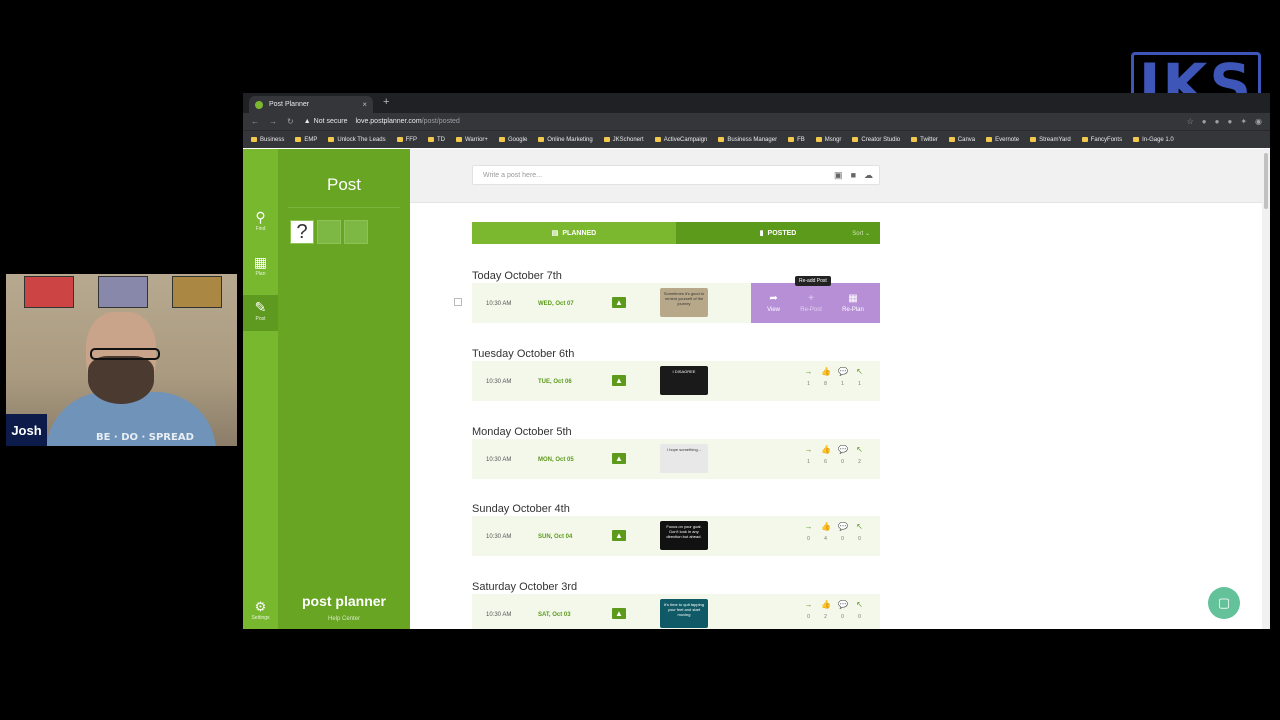 This screenshot has height=720, width=1280. I want to click on video-icon: ■, so click(853, 175).